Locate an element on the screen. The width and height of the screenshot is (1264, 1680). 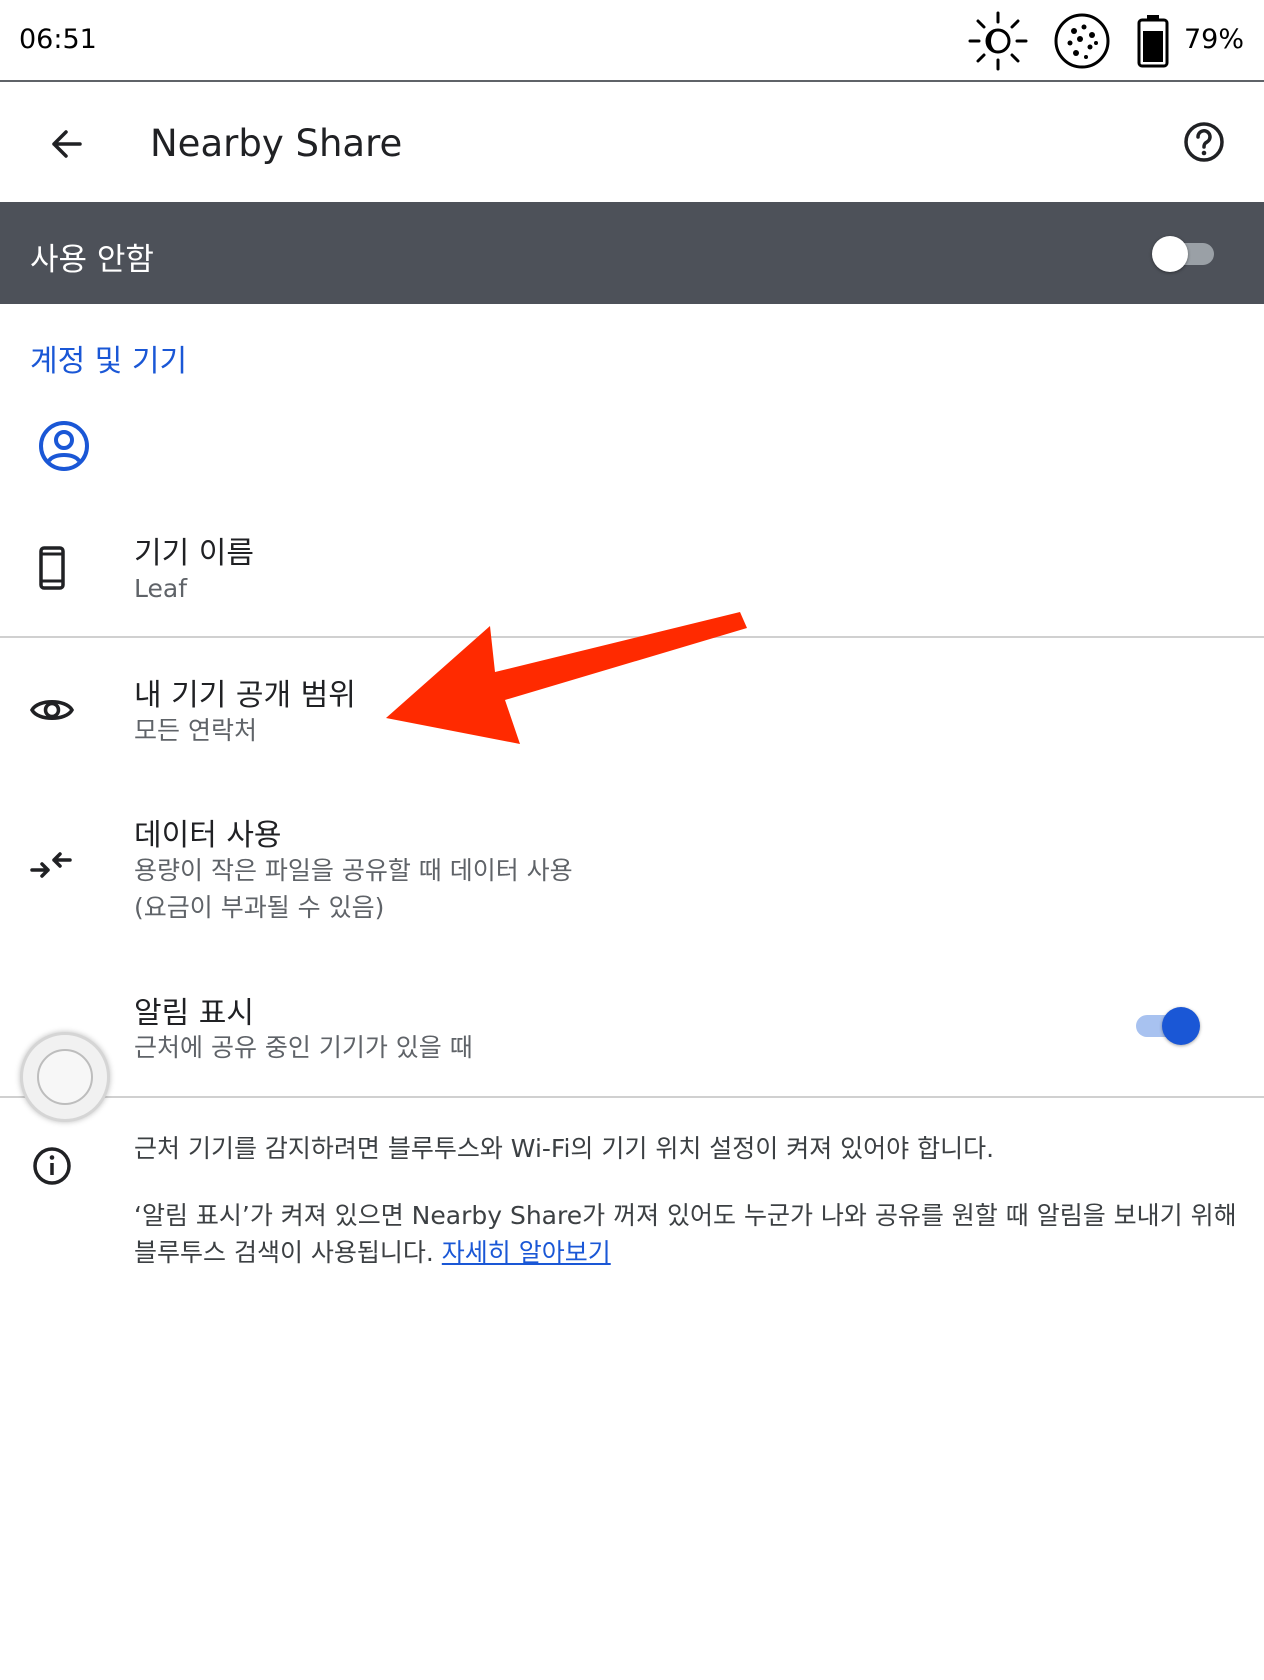
brightness-icon is located at coordinates (998, 41).